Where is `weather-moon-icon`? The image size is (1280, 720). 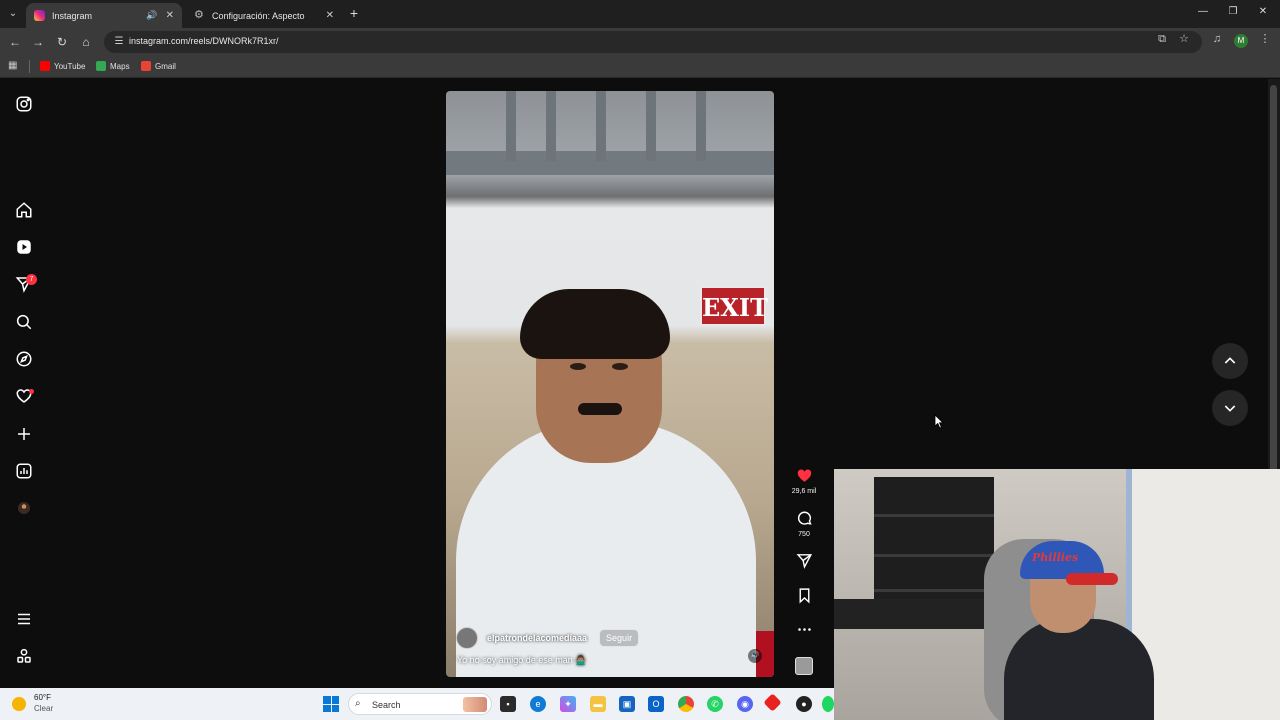 weather-moon-icon is located at coordinates (19, 704).